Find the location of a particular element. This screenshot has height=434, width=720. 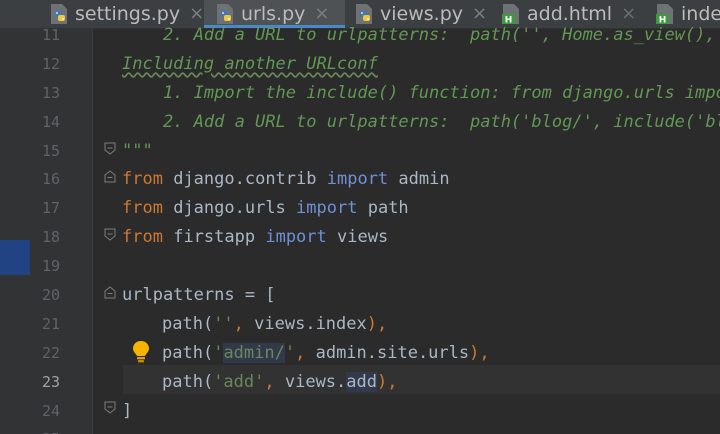

code-line-22: path('admin/', admin.site.urls), is located at coordinates (421, 353).